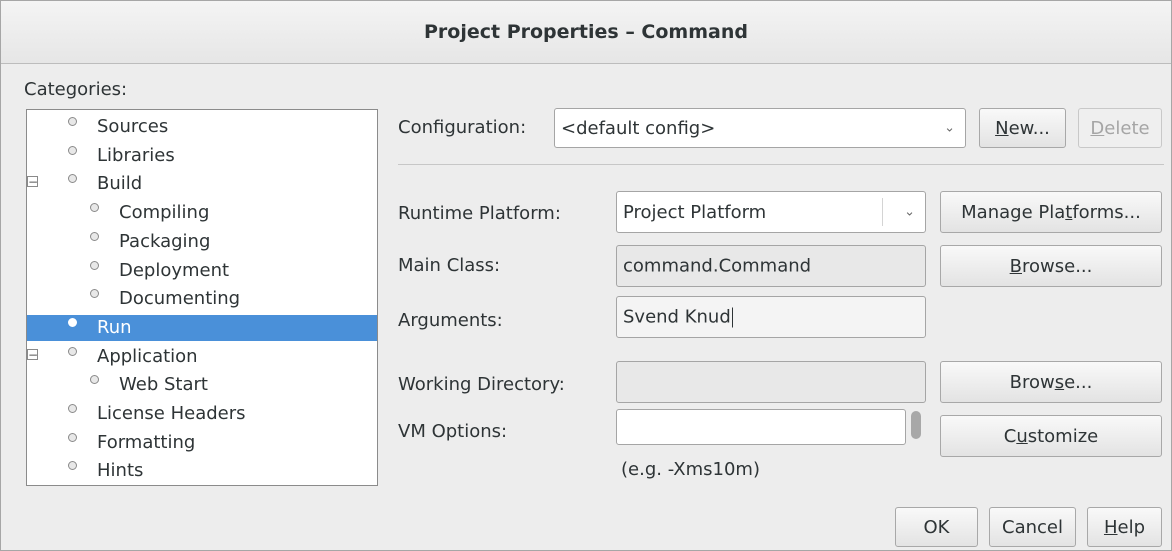 The image size is (1172, 551). Describe the element at coordinates (165, 241) in the screenshot. I see `category-label: Packaging` at that location.